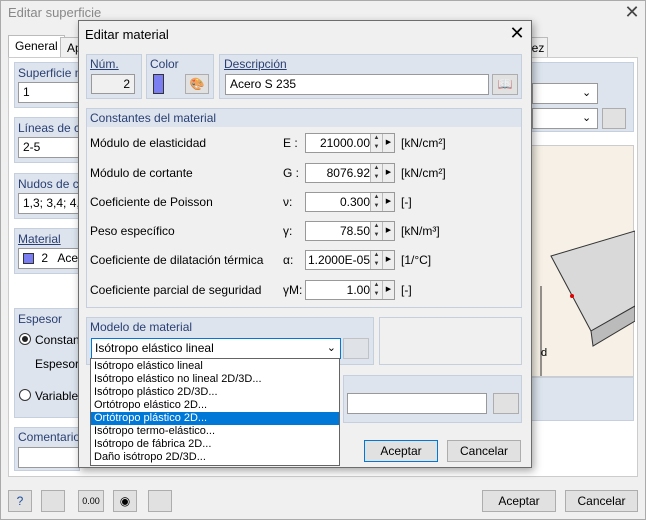  Describe the element at coordinates (588, 303) in the screenshot. I see `preview-drawing: d` at that location.